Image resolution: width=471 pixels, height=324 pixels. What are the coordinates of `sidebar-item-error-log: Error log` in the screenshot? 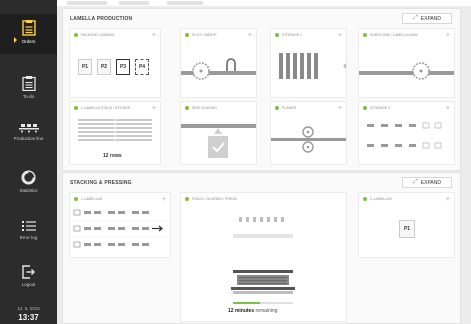 It's located at (28, 233).